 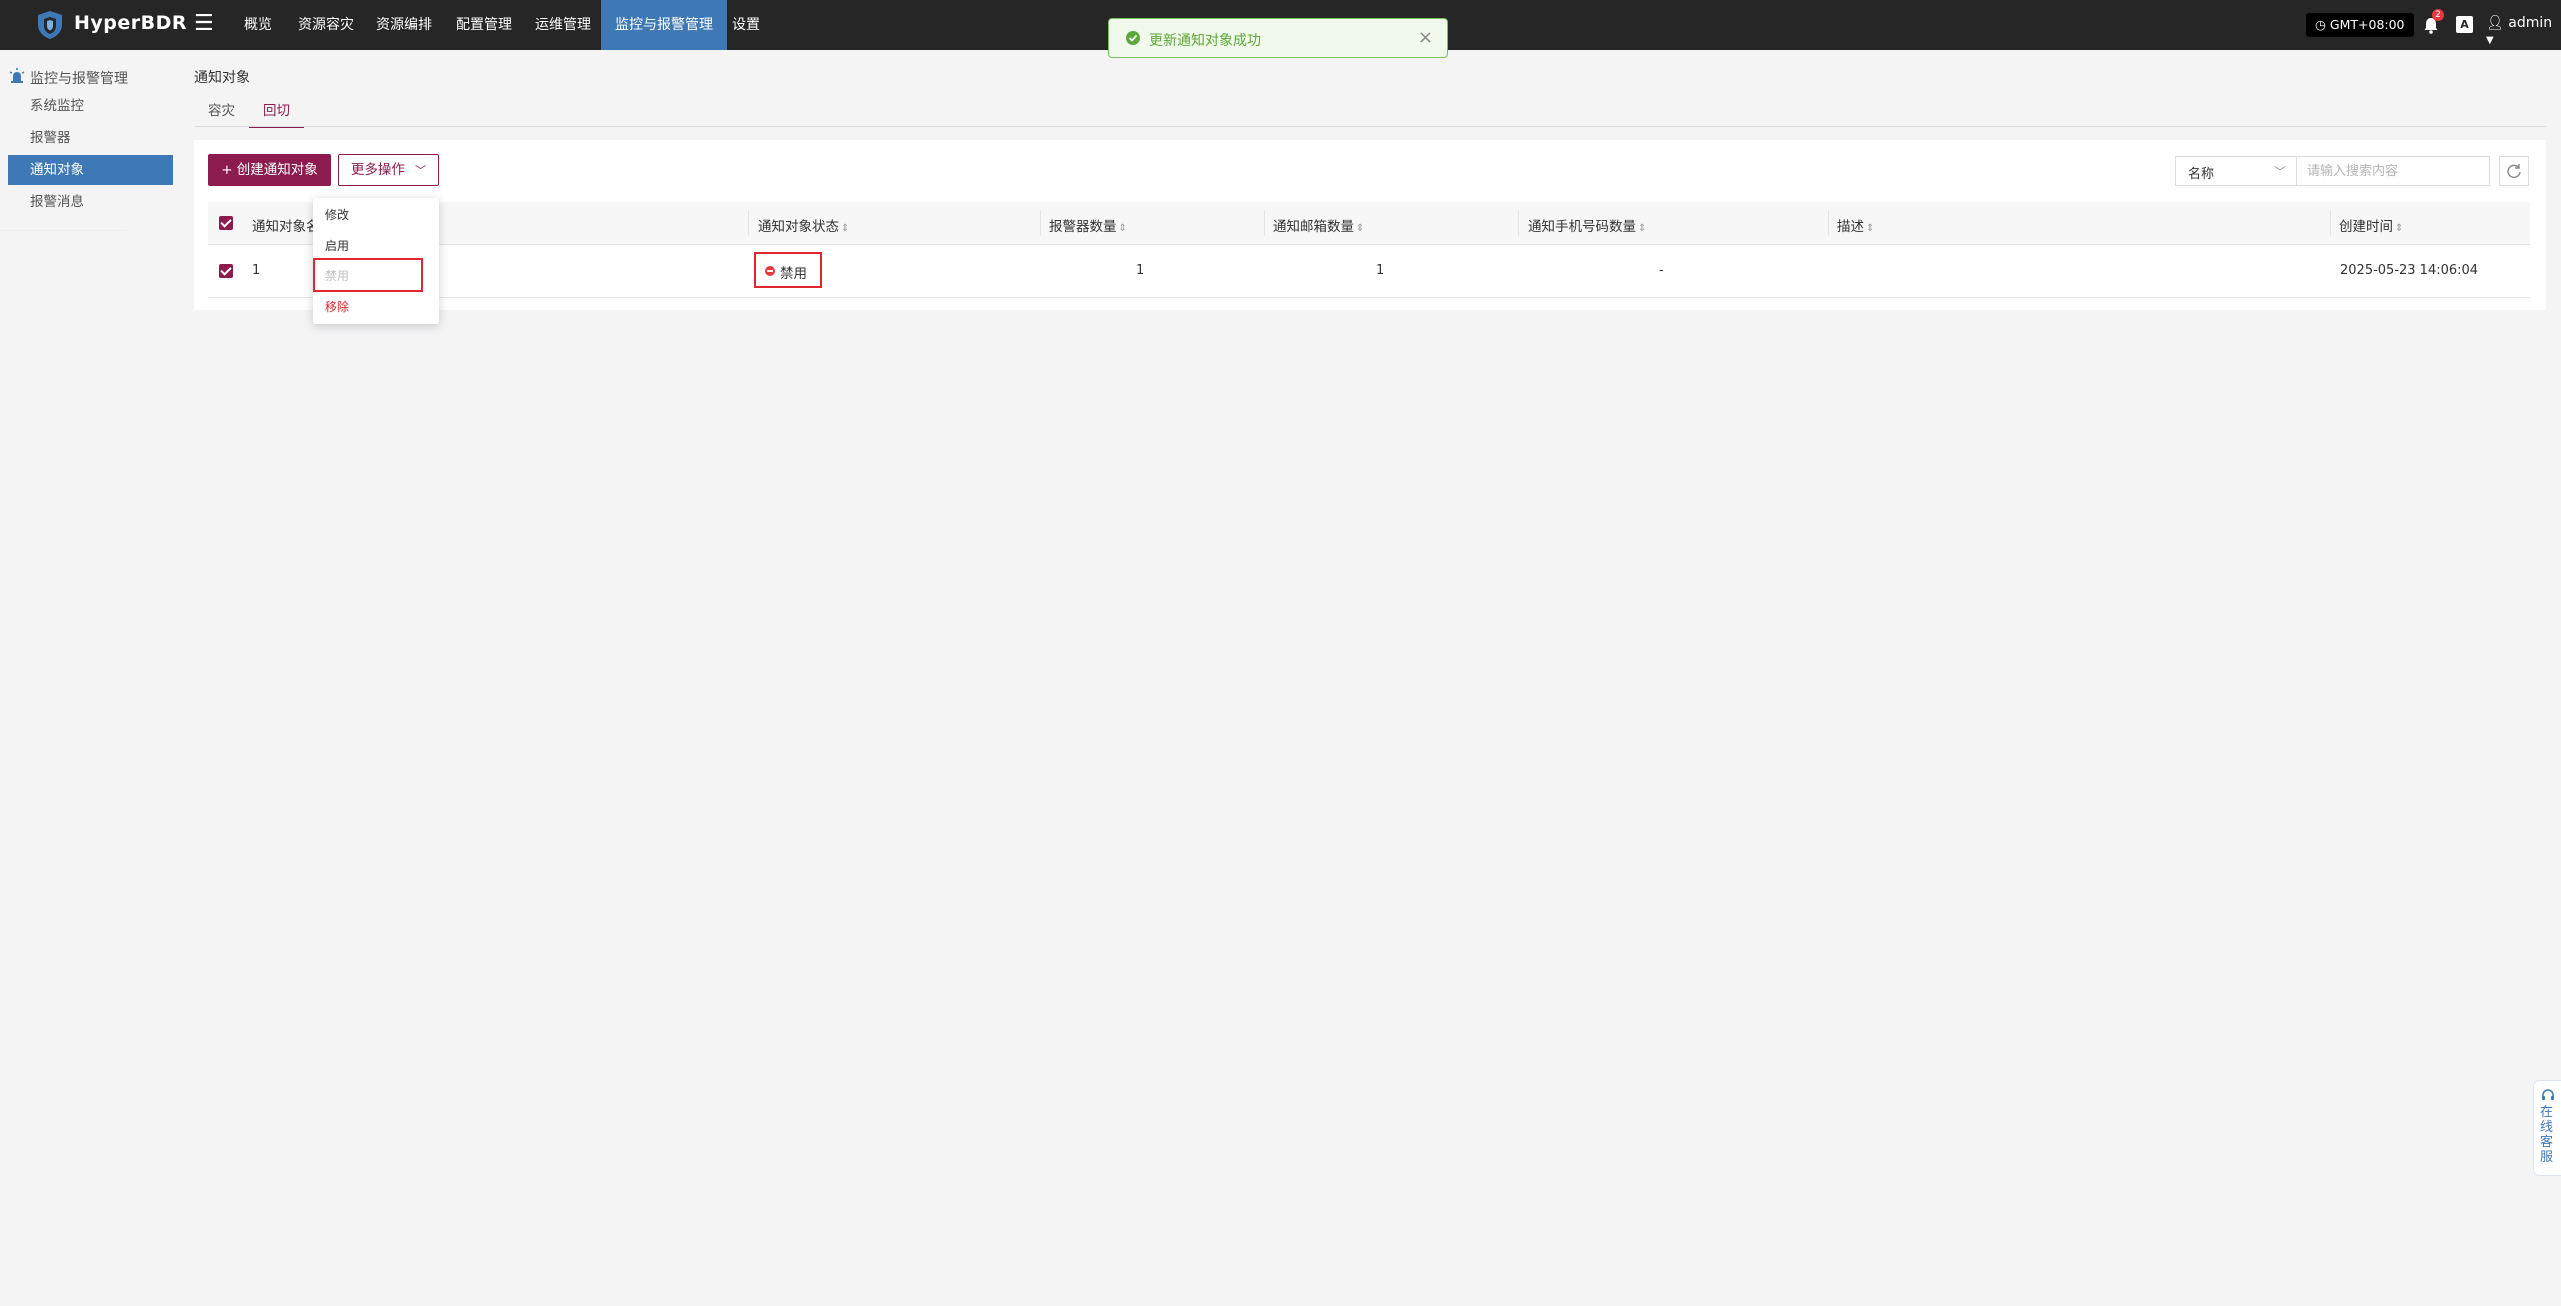 What do you see at coordinates (2548, 1094) in the screenshot?
I see `headset-icon` at bounding box center [2548, 1094].